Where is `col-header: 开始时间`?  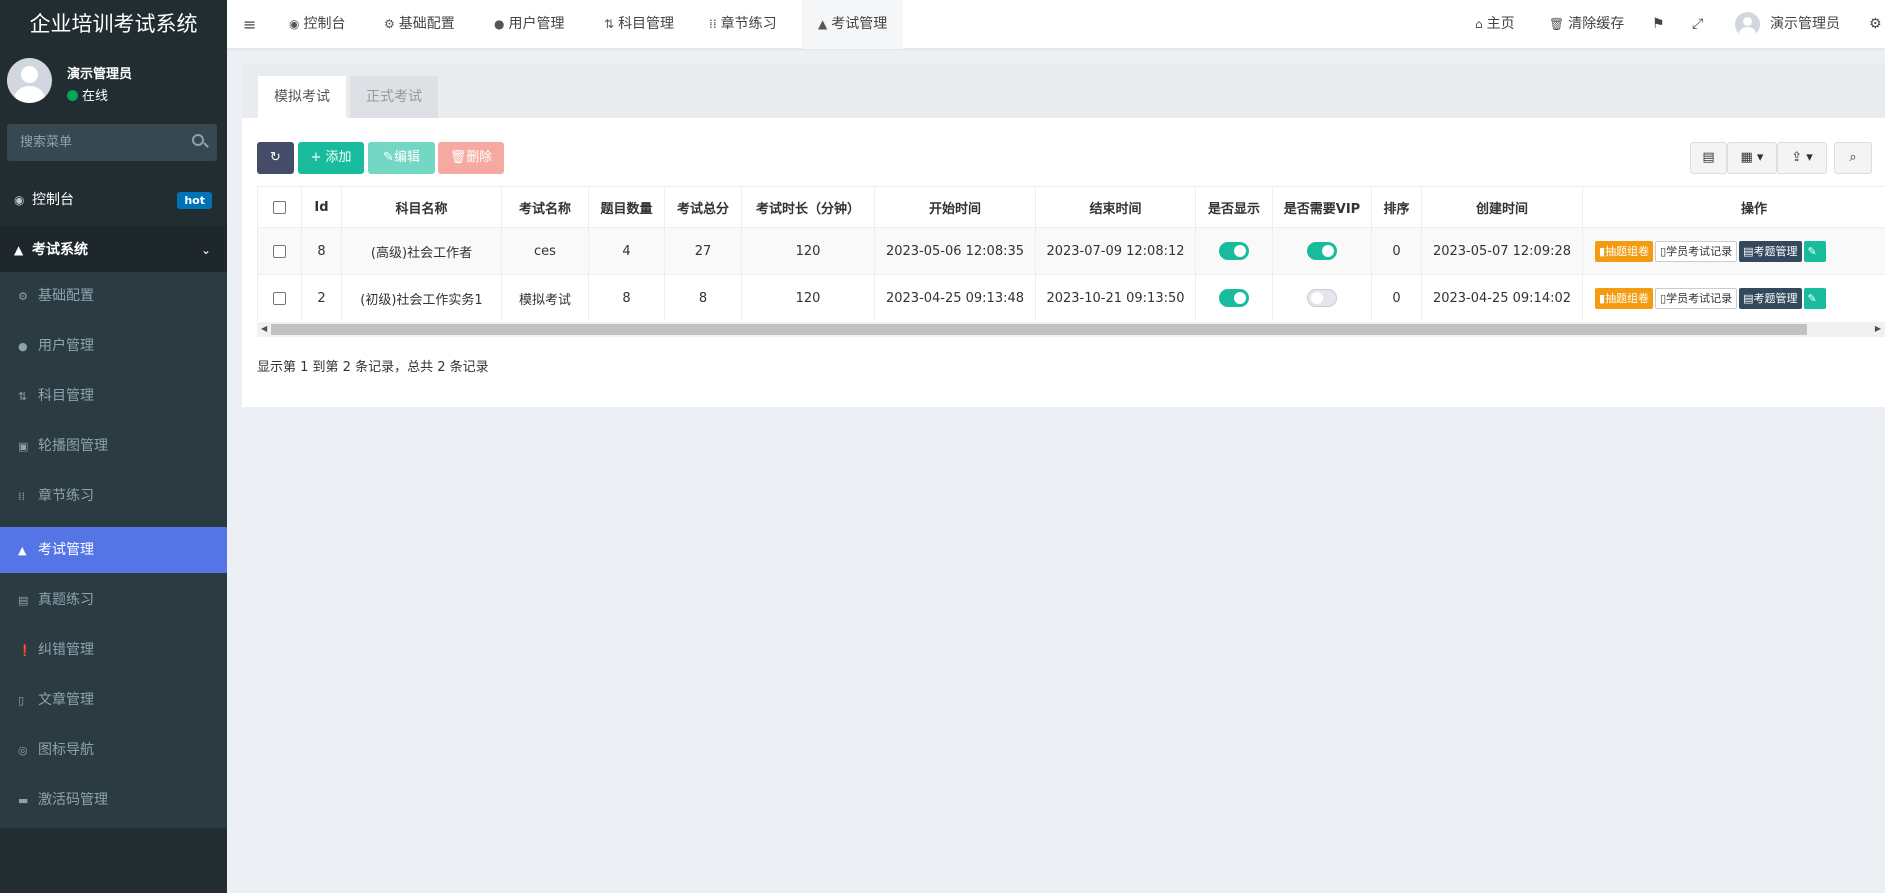 col-header: 开始时间 is located at coordinates (955, 207).